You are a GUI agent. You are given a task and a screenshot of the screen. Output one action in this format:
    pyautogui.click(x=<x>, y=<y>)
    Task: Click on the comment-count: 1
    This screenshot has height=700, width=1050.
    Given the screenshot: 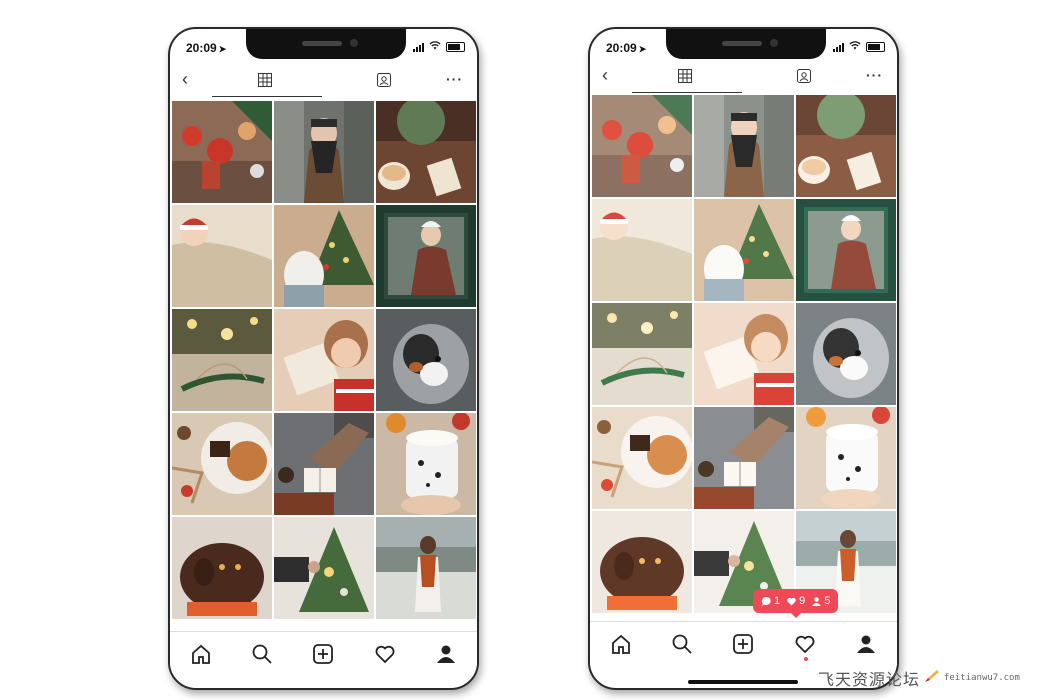 What is the action you would take?
    pyautogui.click(x=777, y=601)
    